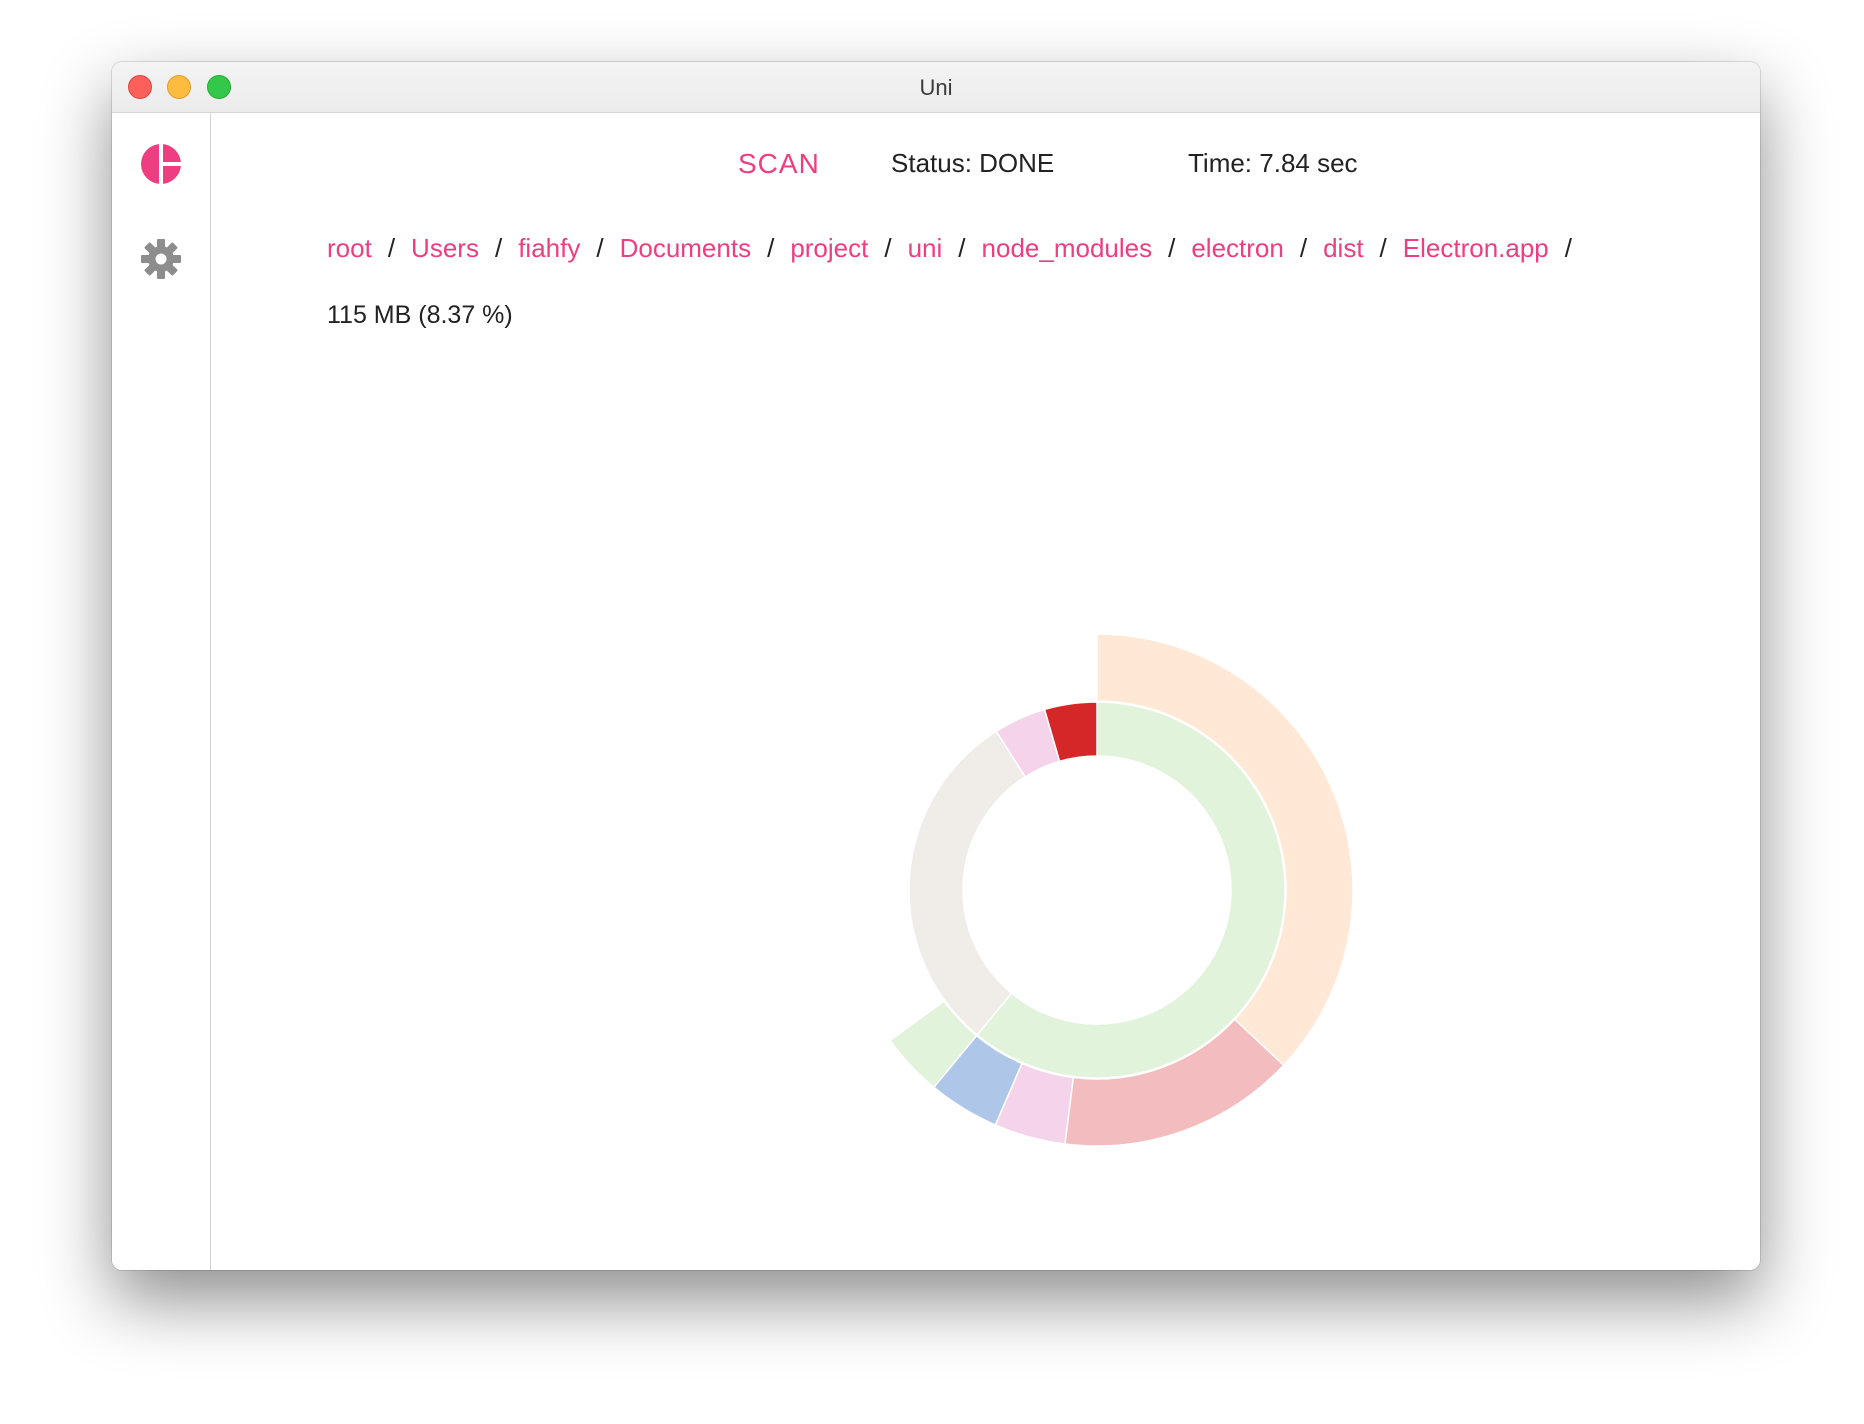 The image size is (1864, 1424). What do you see at coordinates (161, 166) in the screenshot?
I see `pie-logo-icon` at bounding box center [161, 166].